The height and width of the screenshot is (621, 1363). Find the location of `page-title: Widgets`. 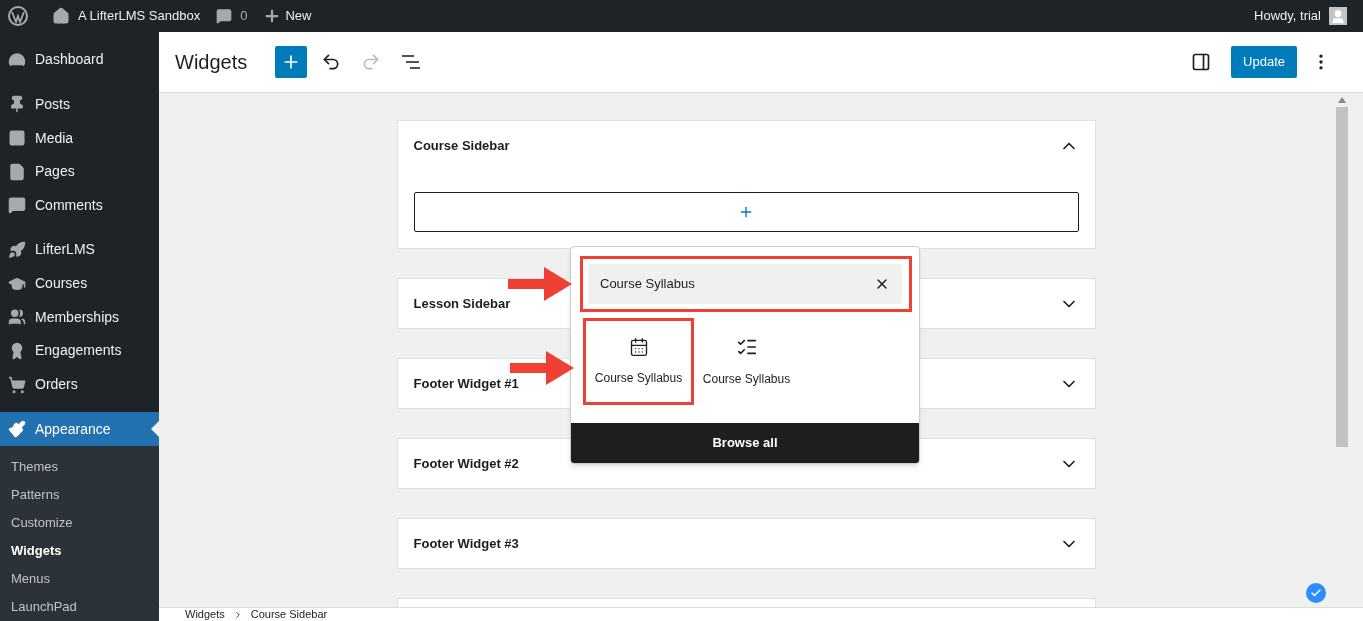

page-title: Widgets is located at coordinates (211, 62).